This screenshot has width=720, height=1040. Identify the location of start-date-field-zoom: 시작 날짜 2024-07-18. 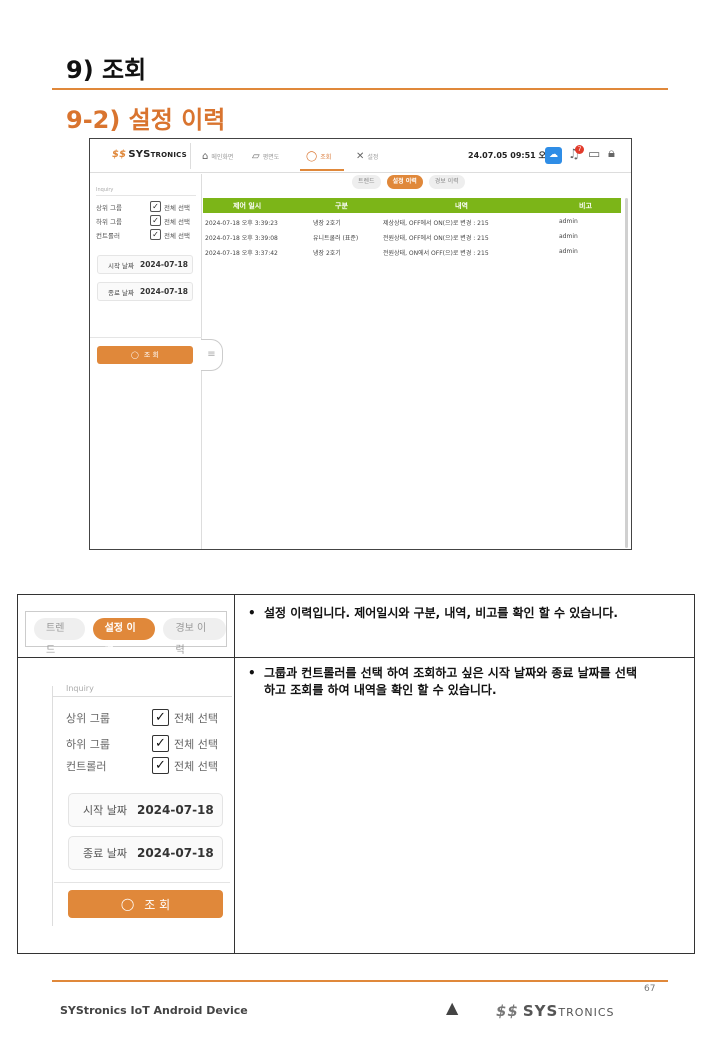
(145, 810).